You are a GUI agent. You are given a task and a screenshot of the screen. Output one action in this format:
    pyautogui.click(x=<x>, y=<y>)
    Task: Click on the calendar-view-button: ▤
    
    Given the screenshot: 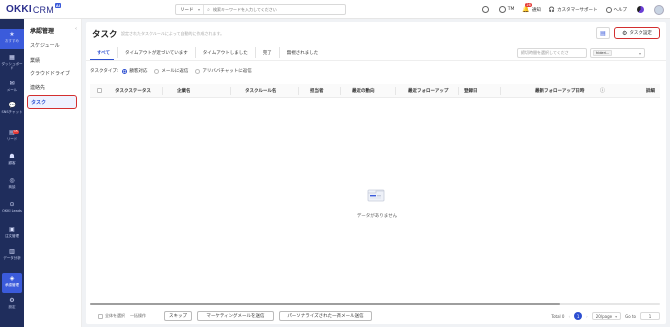 What is the action you would take?
    pyautogui.click(x=603, y=33)
    